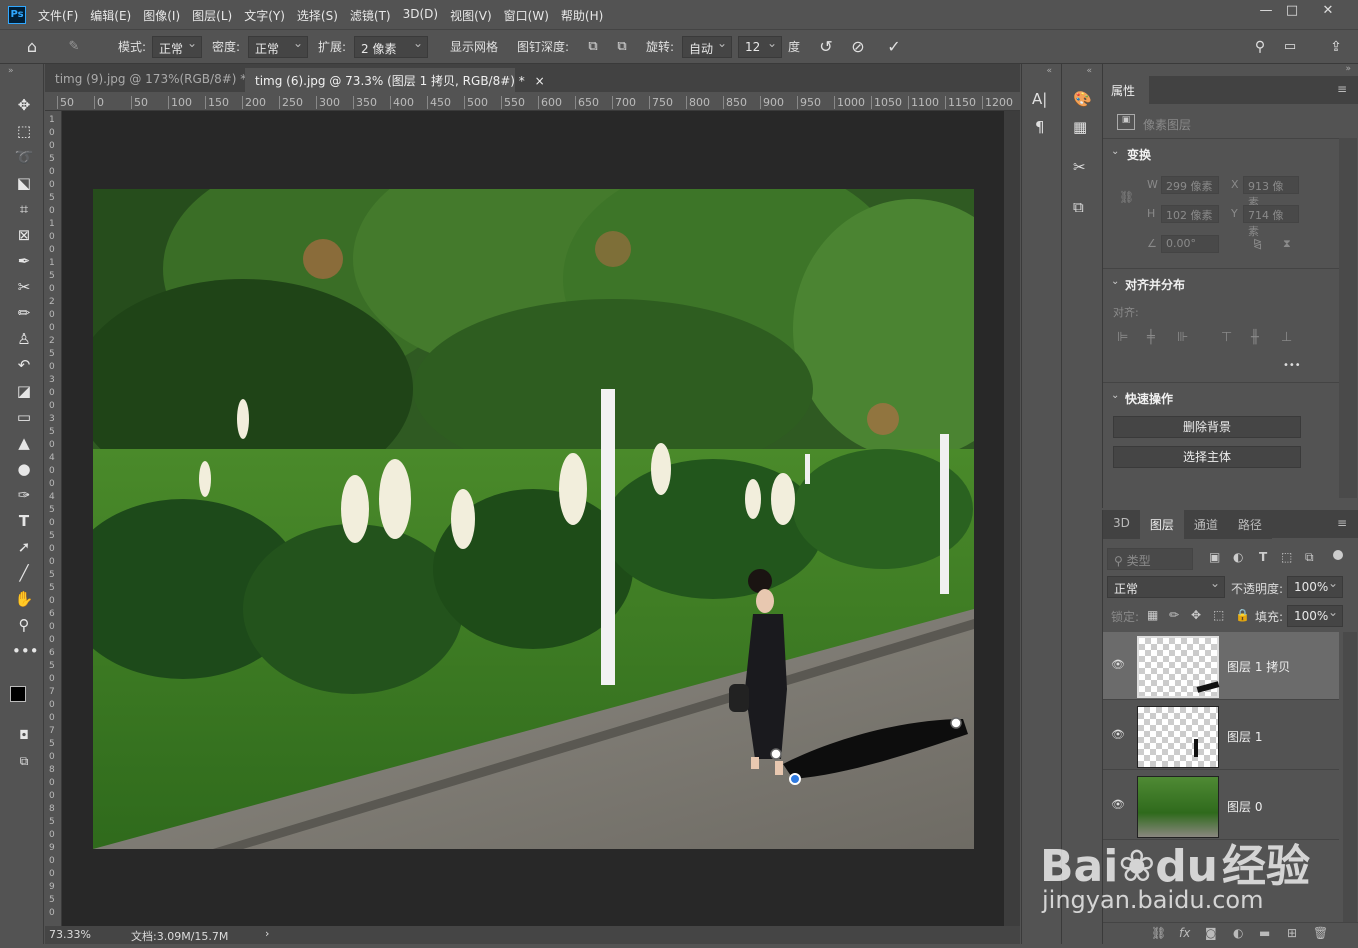 This screenshot has width=1358, height=948. I want to click on flip-vertical-icon: ⧗, so click(1287, 244).